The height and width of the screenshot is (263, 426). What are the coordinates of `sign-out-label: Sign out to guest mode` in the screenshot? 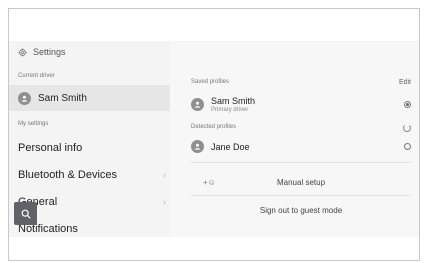 It's located at (301, 210).